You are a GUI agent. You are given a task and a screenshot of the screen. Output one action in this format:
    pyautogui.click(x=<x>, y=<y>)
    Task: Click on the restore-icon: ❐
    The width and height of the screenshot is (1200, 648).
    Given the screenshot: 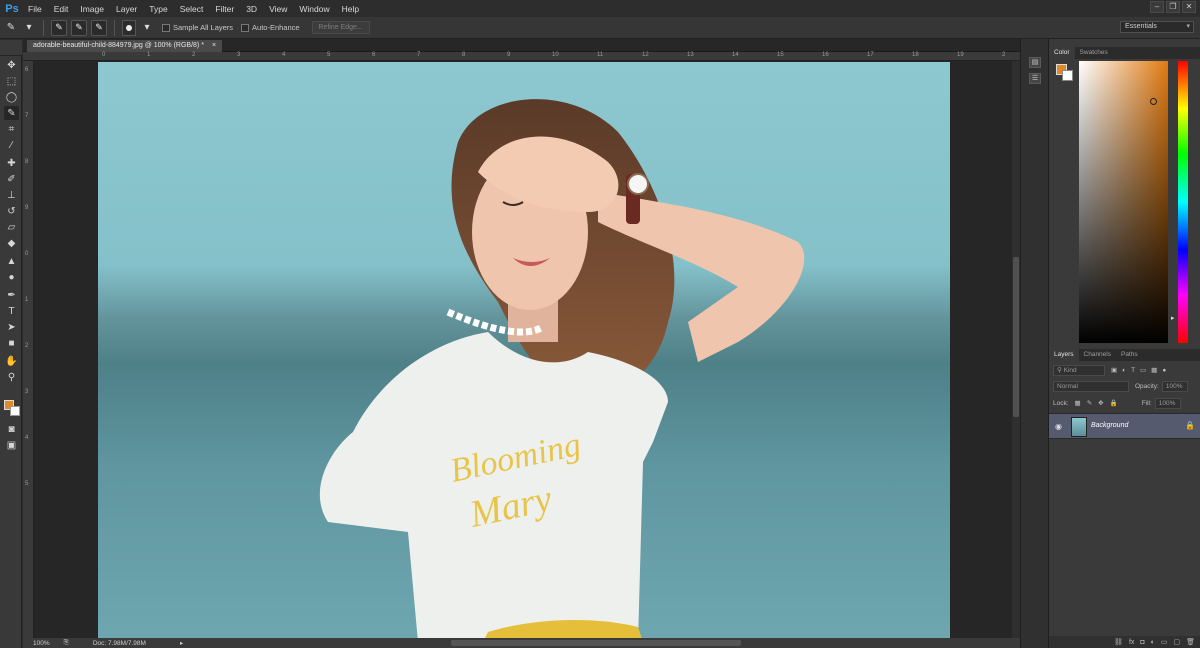 What is the action you would take?
    pyautogui.click(x=1173, y=7)
    